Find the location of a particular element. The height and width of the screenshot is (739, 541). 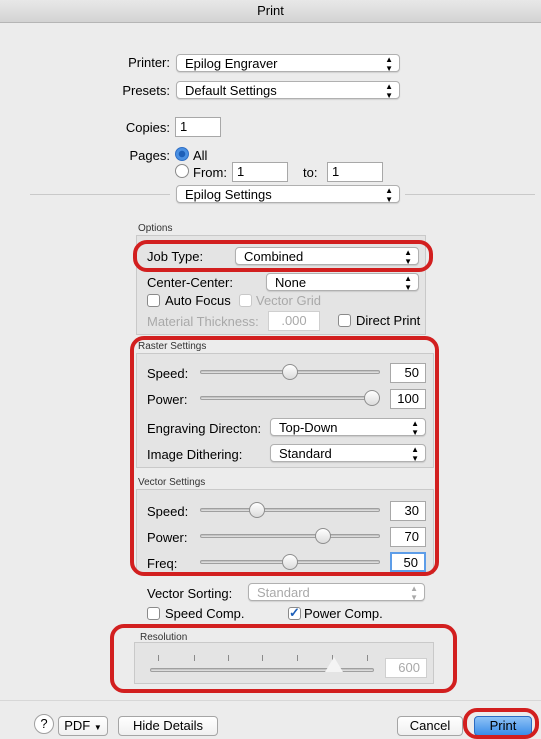

vector-freq-field: 50 is located at coordinates (408, 562).